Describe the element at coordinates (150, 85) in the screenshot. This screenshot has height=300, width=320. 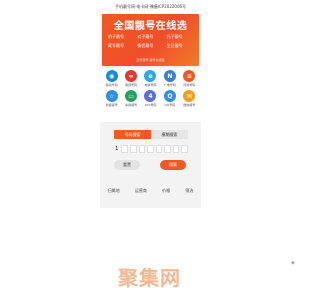
I see `category-label: 电信号码` at that location.